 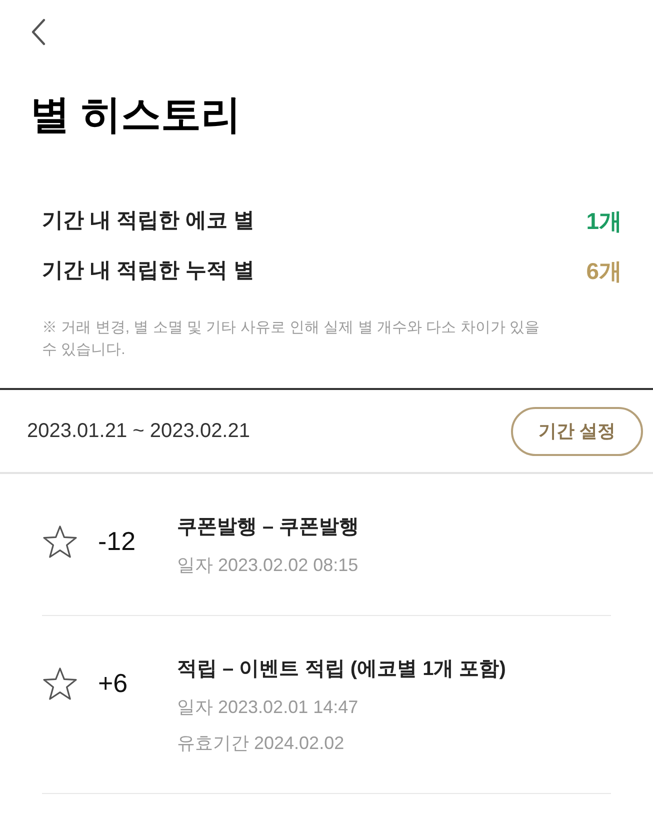 What do you see at coordinates (268, 565) in the screenshot?
I see `history-detail: 일자 2023.02.02 08:15` at bounding box center [268, 565].